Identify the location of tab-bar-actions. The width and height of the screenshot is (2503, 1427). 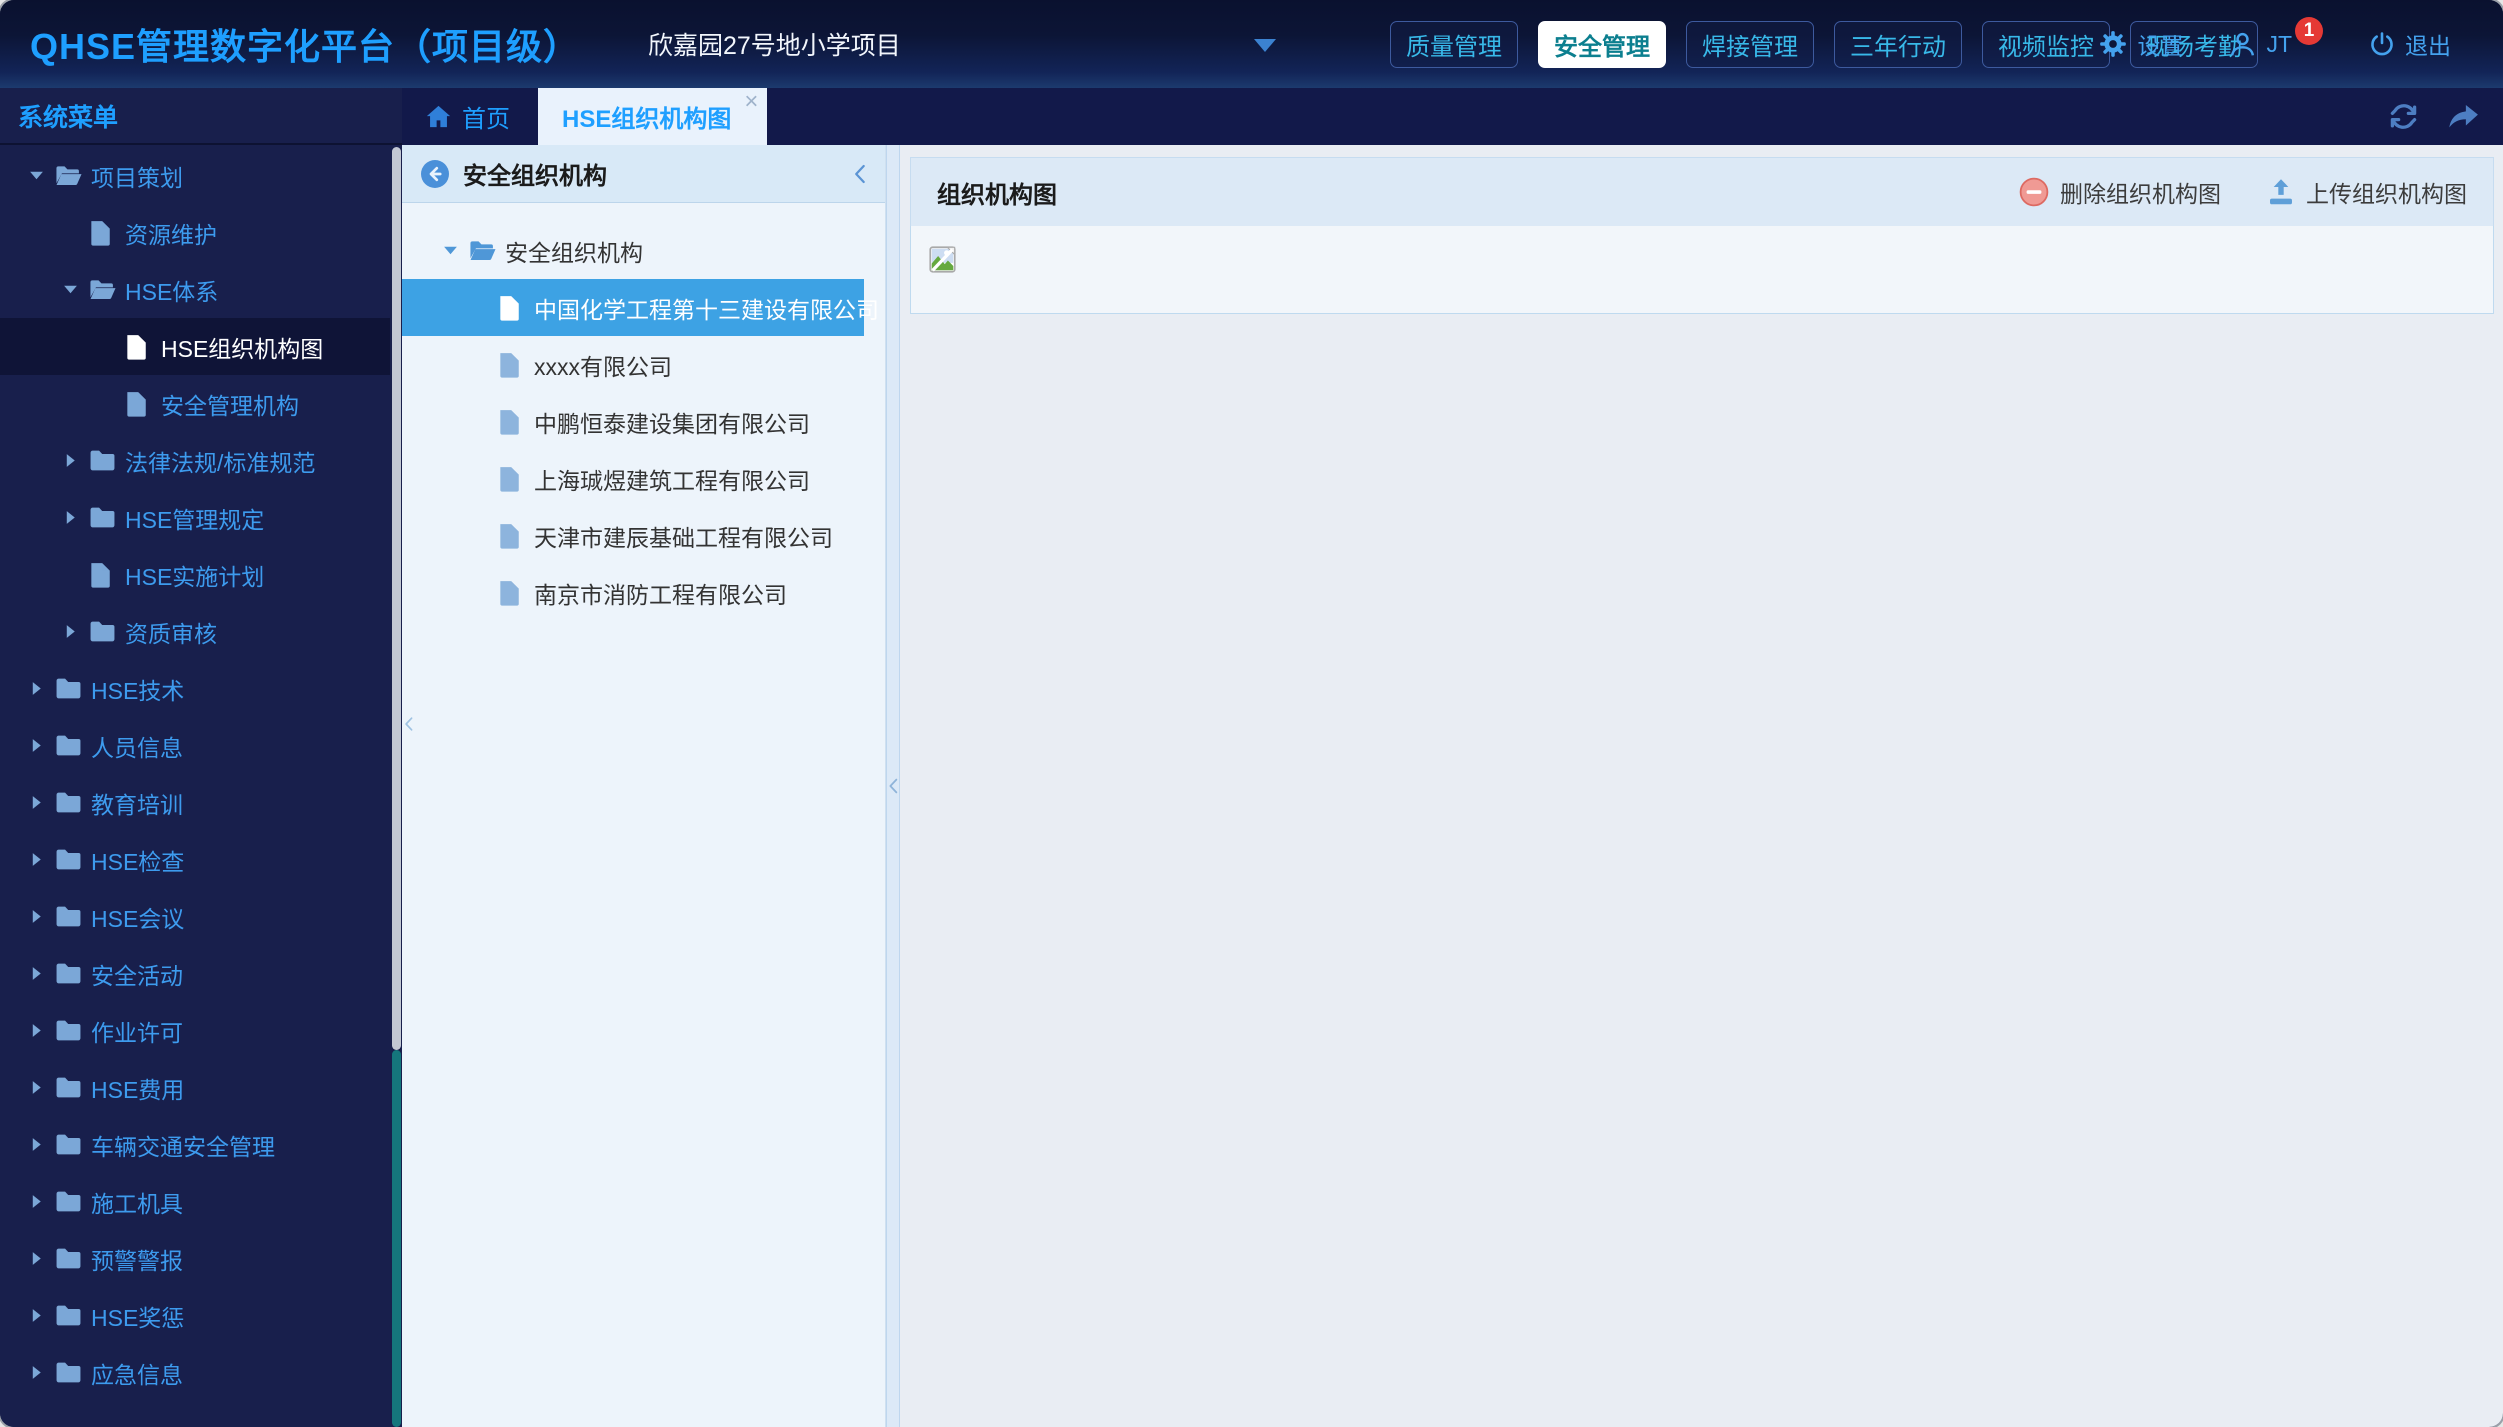
(2434, 116).